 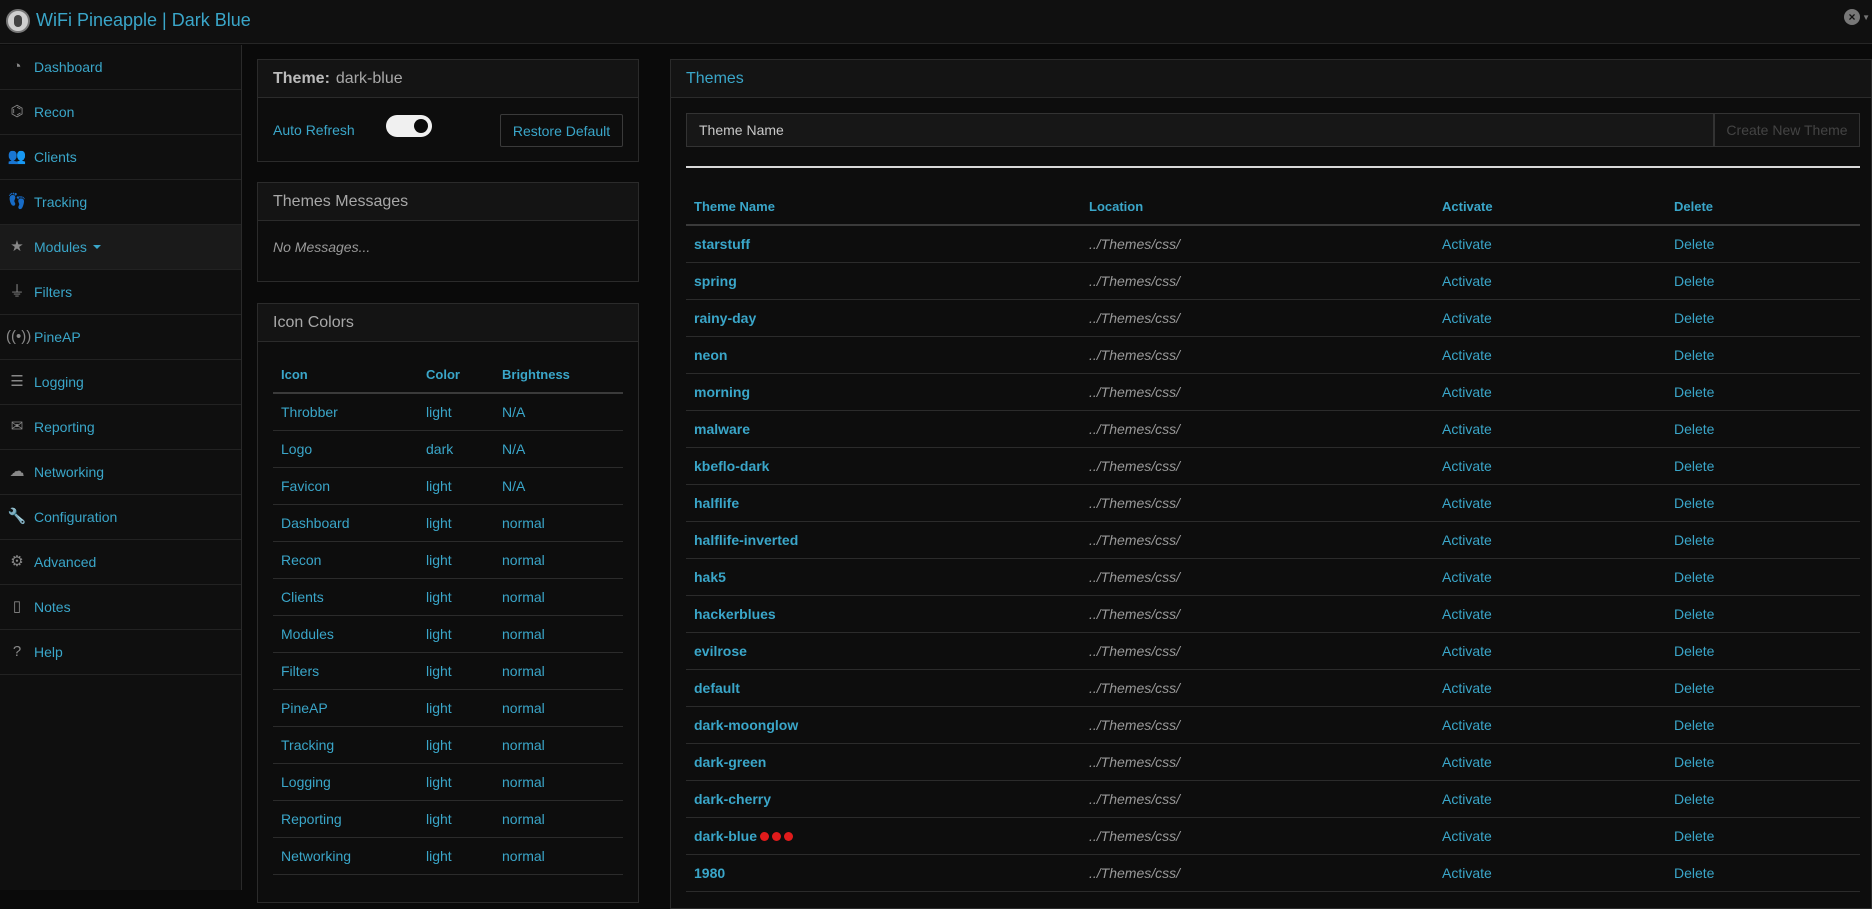 I want to click on sidebar-item-modules: ★ Modules, so click(x=120, y=247).